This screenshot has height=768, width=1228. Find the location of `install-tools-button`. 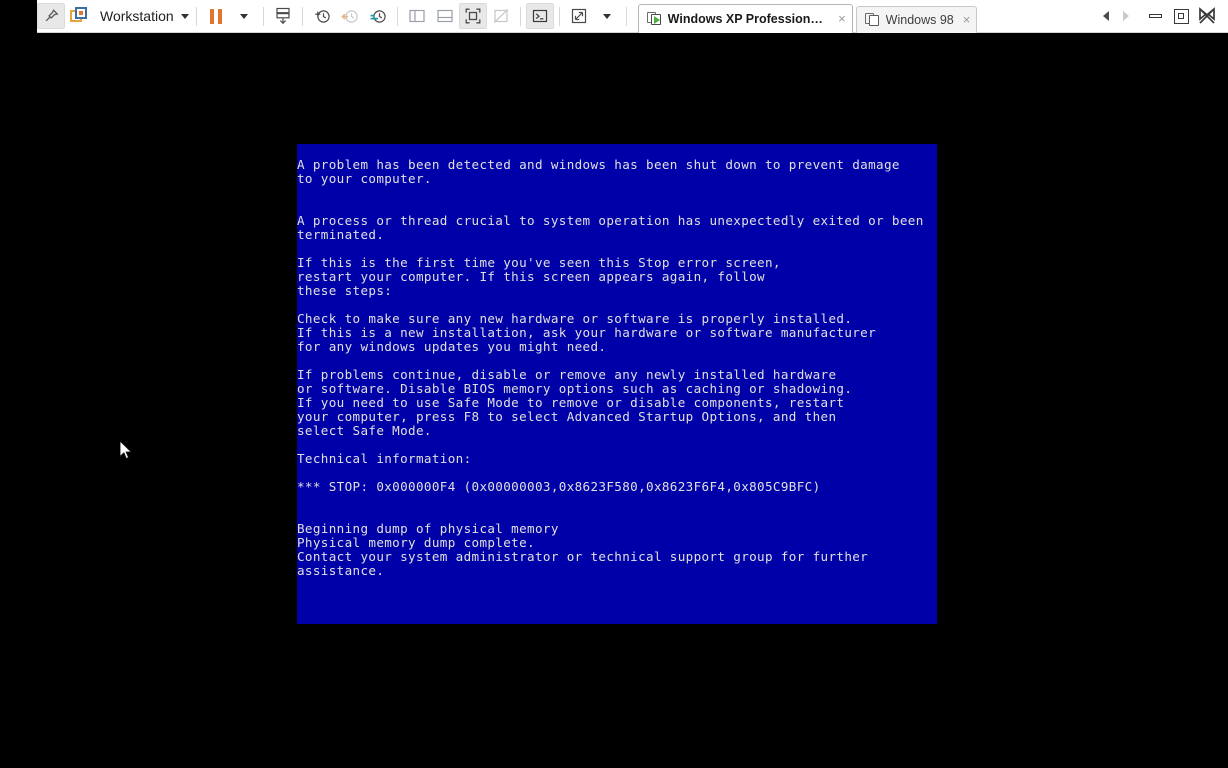

install-tools-button is located at coordinates (283, 16).